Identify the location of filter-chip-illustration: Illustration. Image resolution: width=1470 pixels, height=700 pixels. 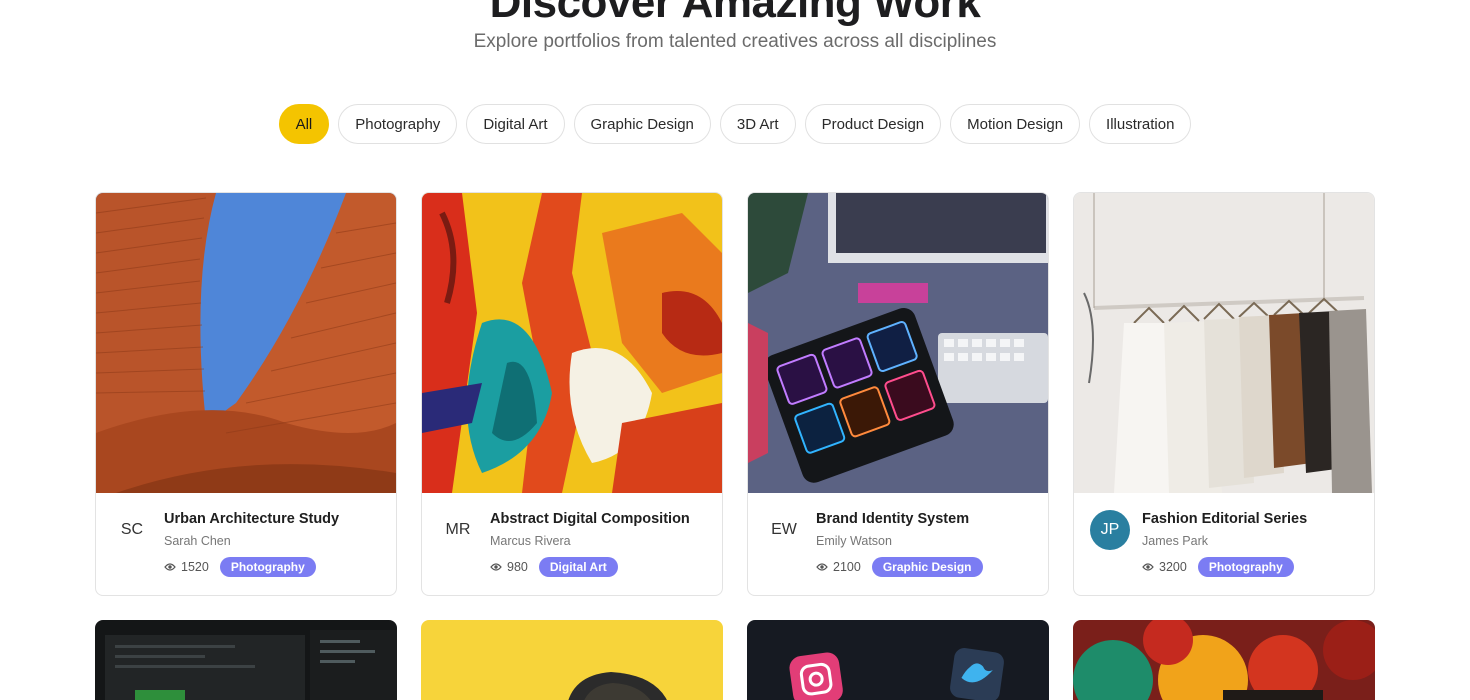
(1140, 124).